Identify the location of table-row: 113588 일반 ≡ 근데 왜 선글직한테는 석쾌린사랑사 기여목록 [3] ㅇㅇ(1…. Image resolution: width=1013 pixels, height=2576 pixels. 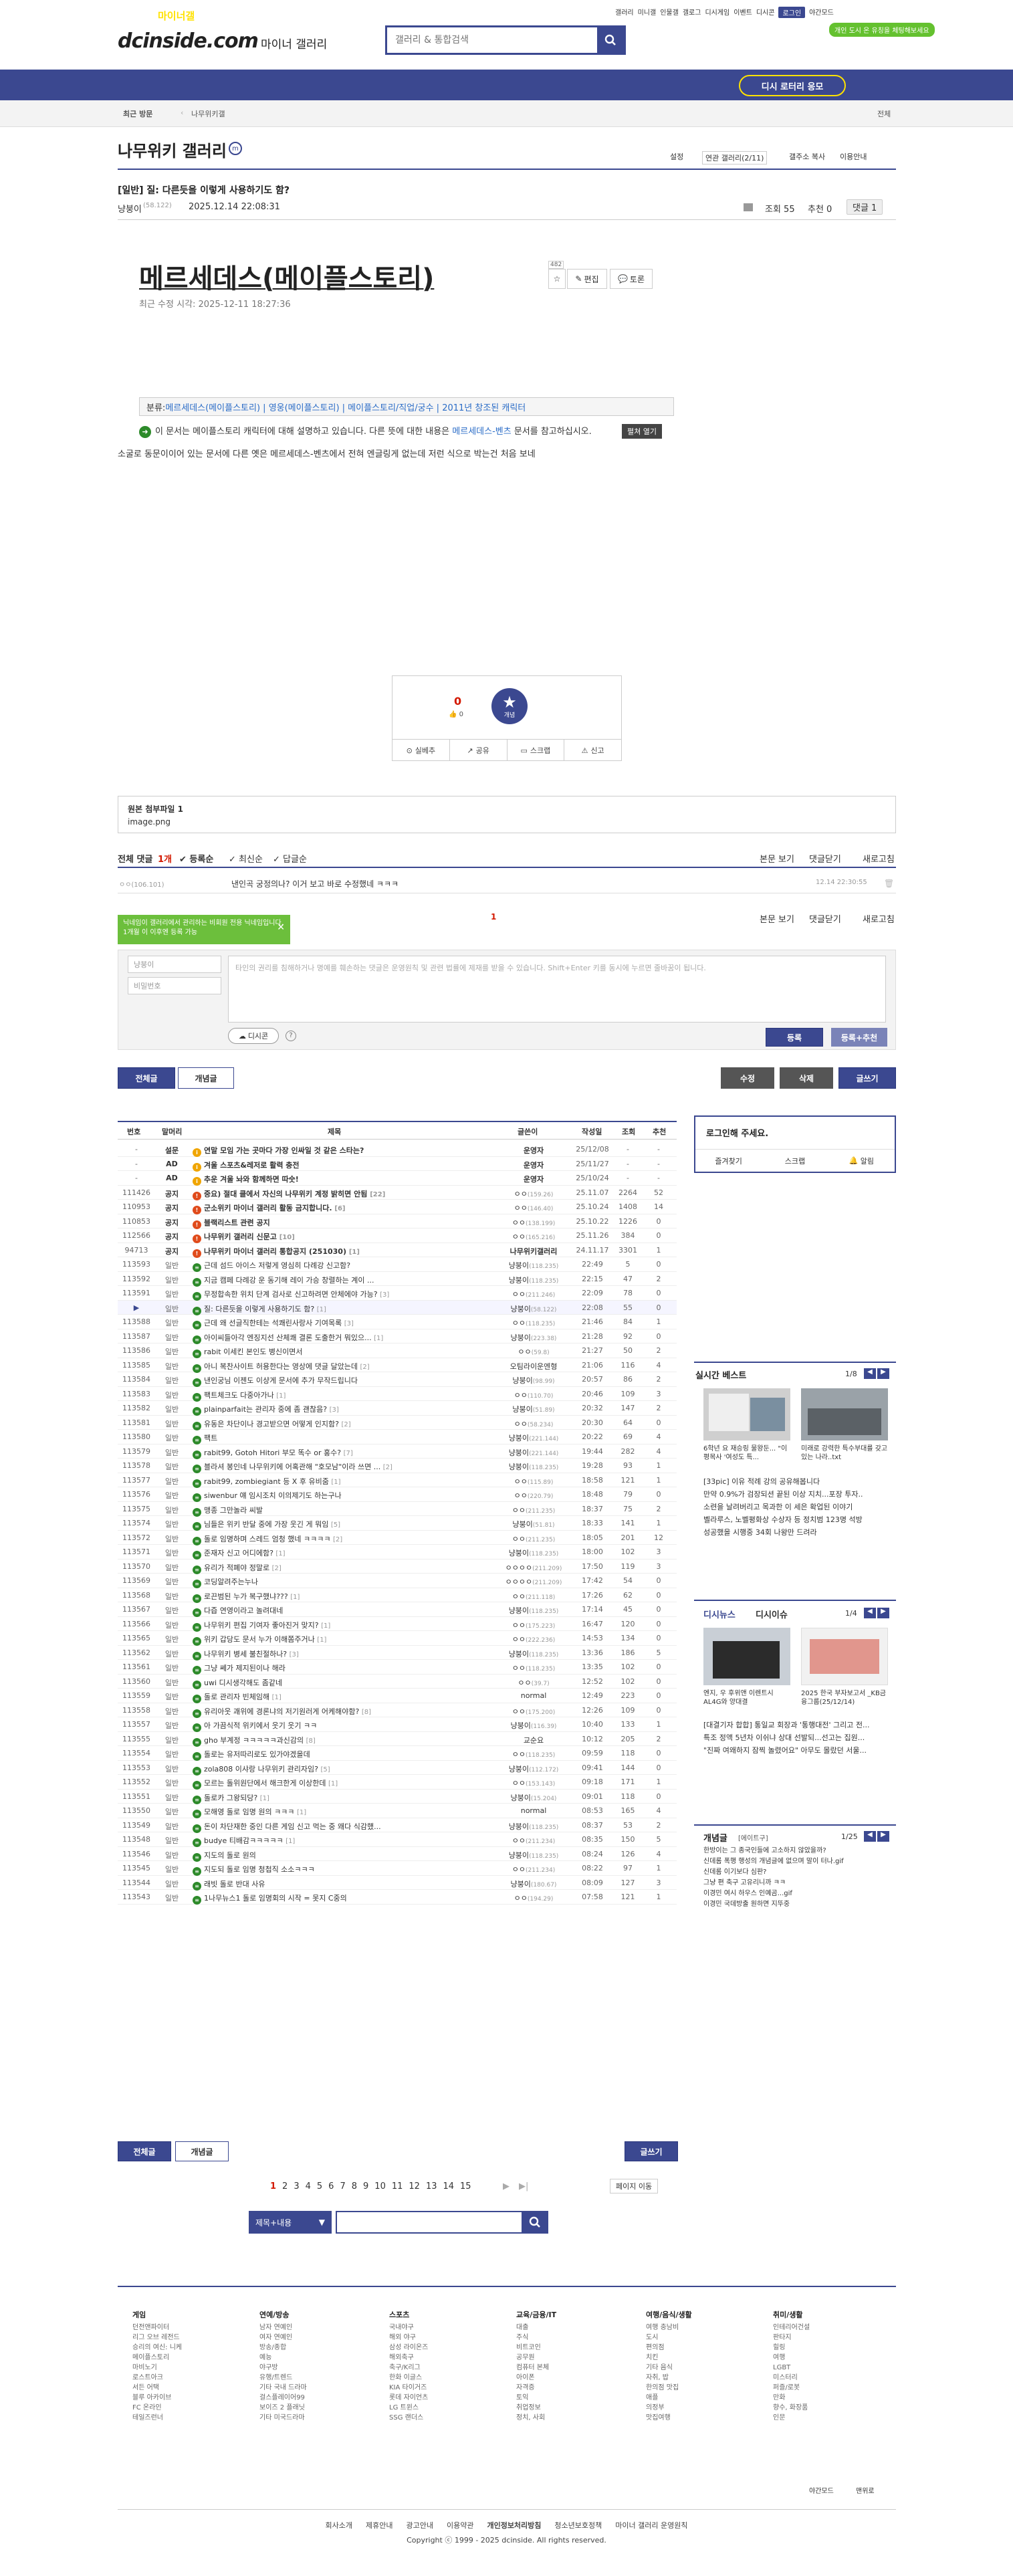
(397, 1322).